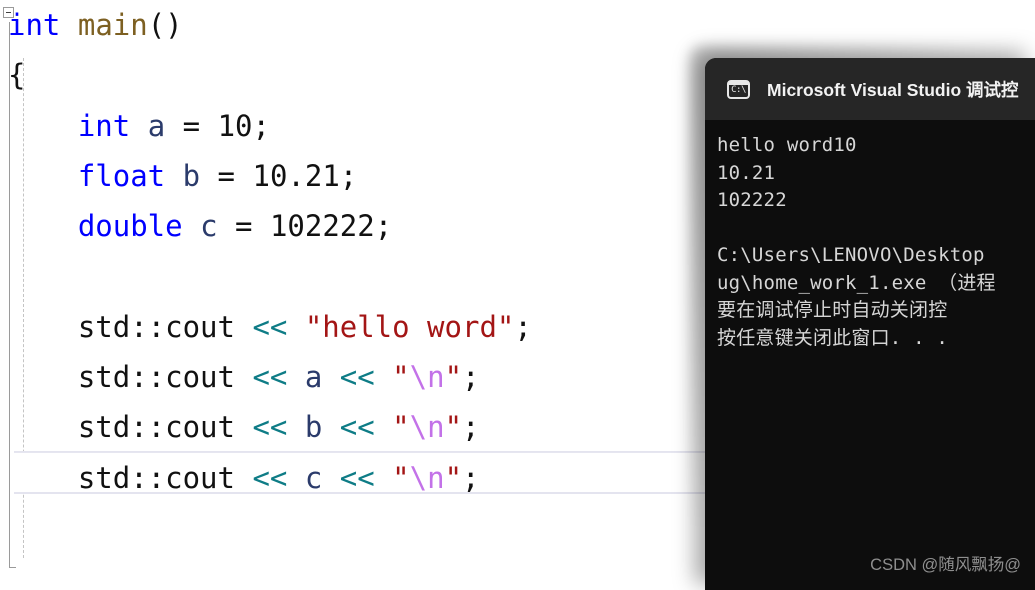  Describe the element at coordinates (893, 89) in the screenshot. I see `console-window-title: Microsoft Visual Studio 调试控` at that location.